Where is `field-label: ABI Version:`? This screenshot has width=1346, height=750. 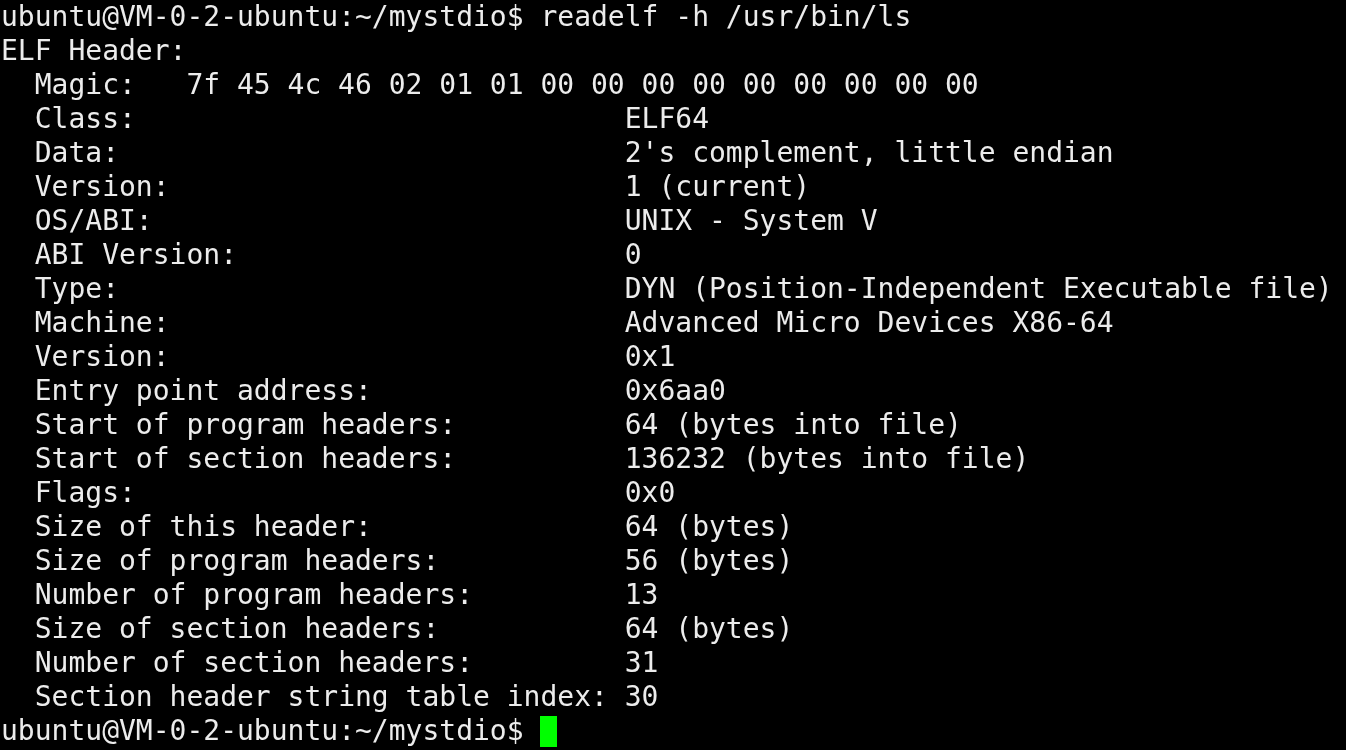
field-label: ABI Version: is located at coordinates (135, 254).